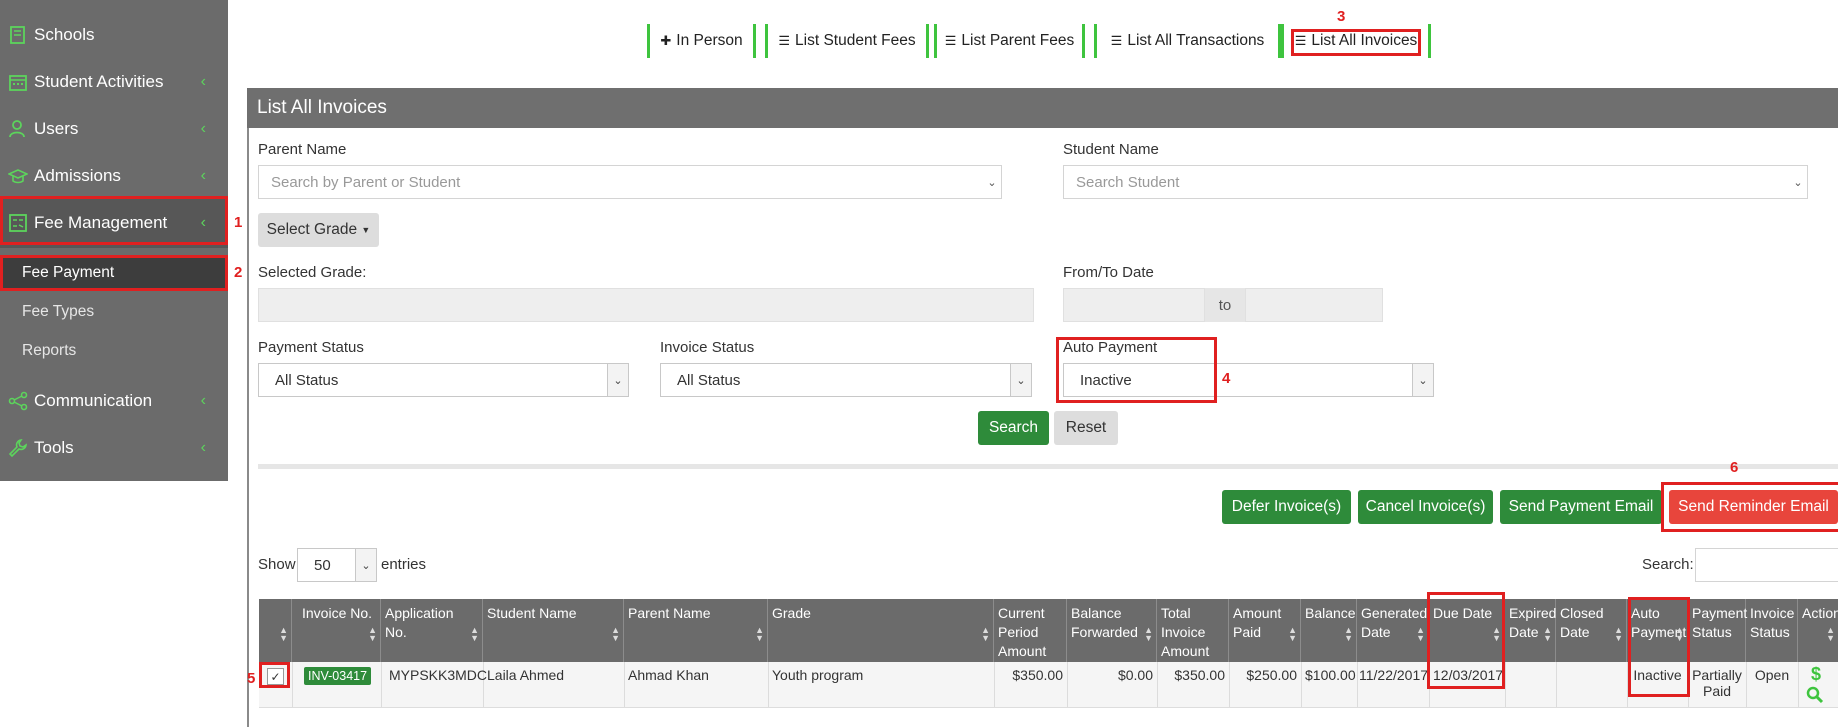 Image resolution: width=1838 pixels, height=727 pixels. What do you see at coordinates (114, 129) in the screenshot?
I see `sidebar-item-users: Users ‹` at bounding box center [114, 129].